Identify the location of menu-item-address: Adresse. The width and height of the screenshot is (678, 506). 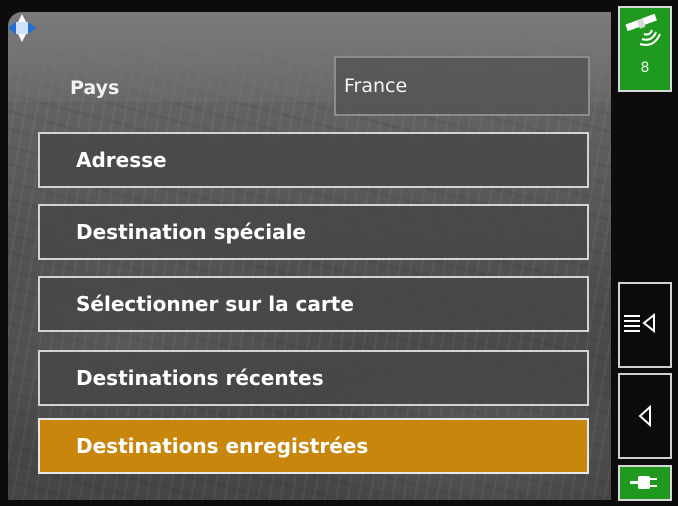
(313, 160).